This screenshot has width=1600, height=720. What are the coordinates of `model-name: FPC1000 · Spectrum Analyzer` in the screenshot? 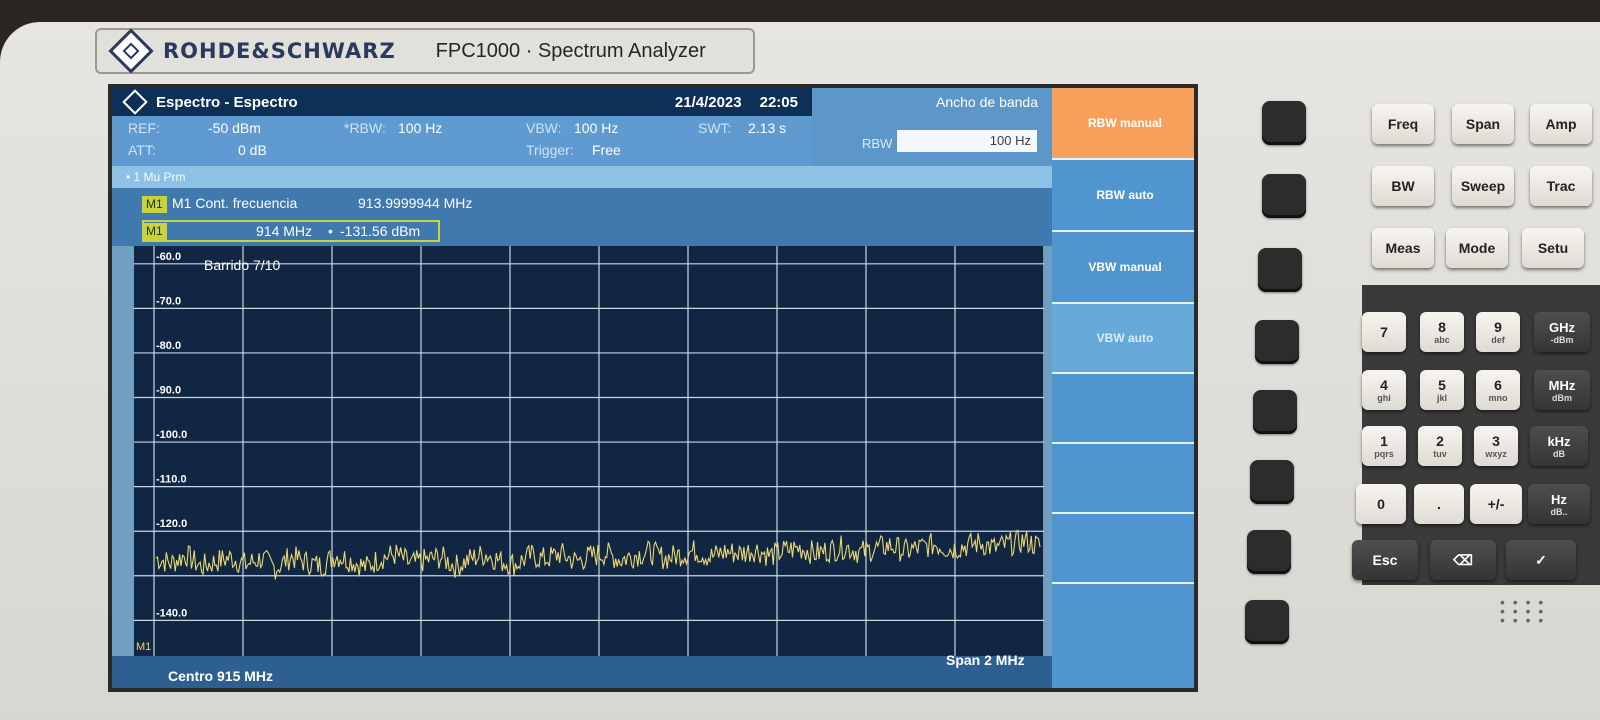 It's located at (570, 50).